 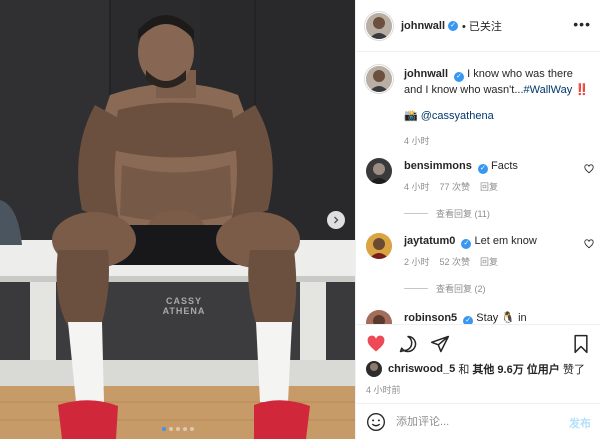 I want to click on view-replies-label: 查看回复 (2), so click(x=461, y=288).